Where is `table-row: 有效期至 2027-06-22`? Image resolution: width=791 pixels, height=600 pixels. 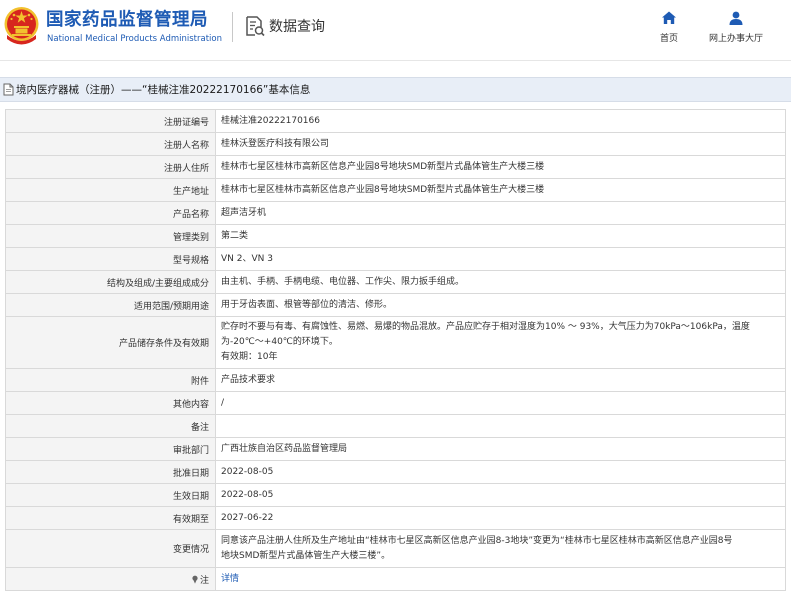 table-row: 有效期至 2027-06-22 is located at coordinates (395, 518).